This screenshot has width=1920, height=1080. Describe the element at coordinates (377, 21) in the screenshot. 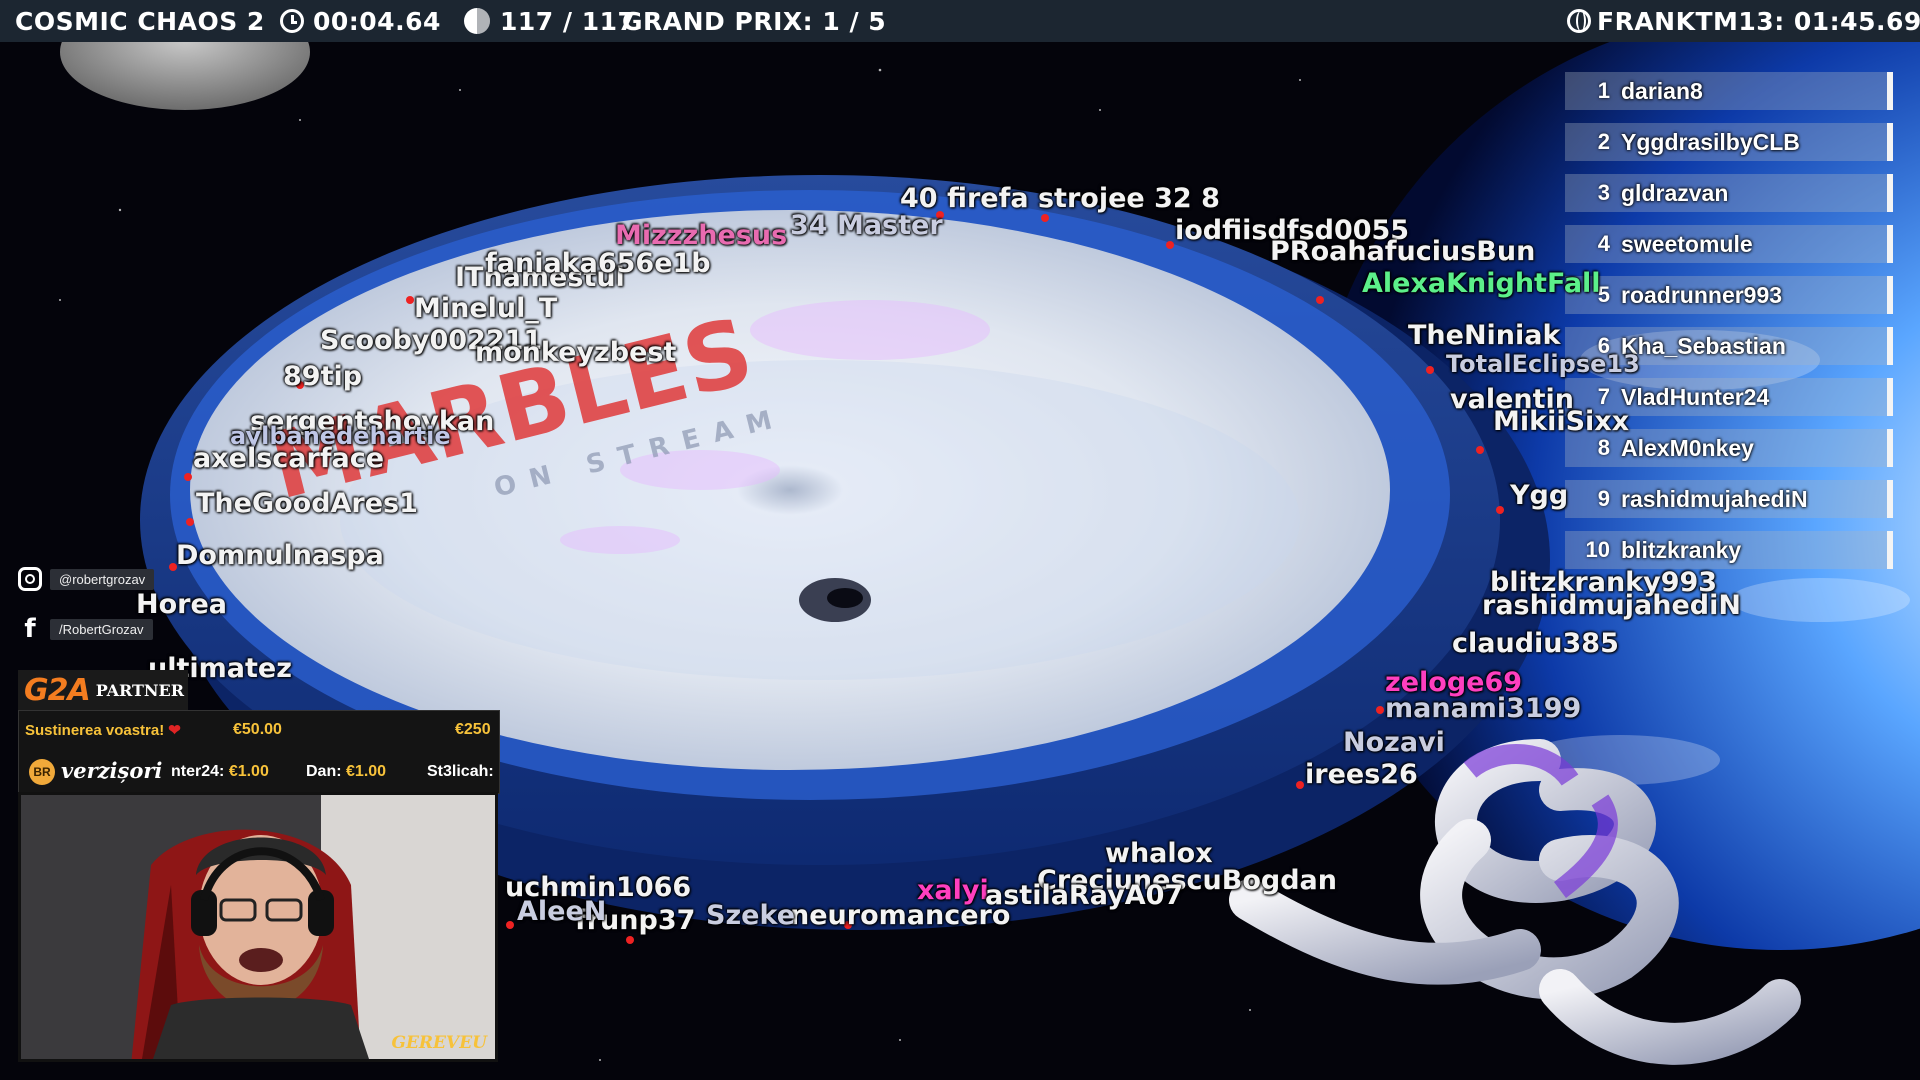

I see `timer-value: 00:04.64` at that location.